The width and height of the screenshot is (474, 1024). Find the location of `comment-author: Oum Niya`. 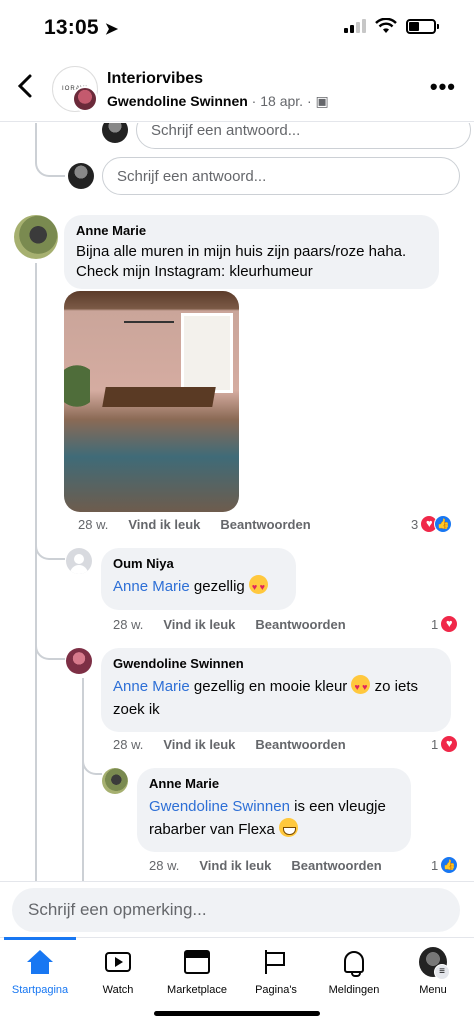

comment-author: Oum Niya is located at coordinates (198, 563).